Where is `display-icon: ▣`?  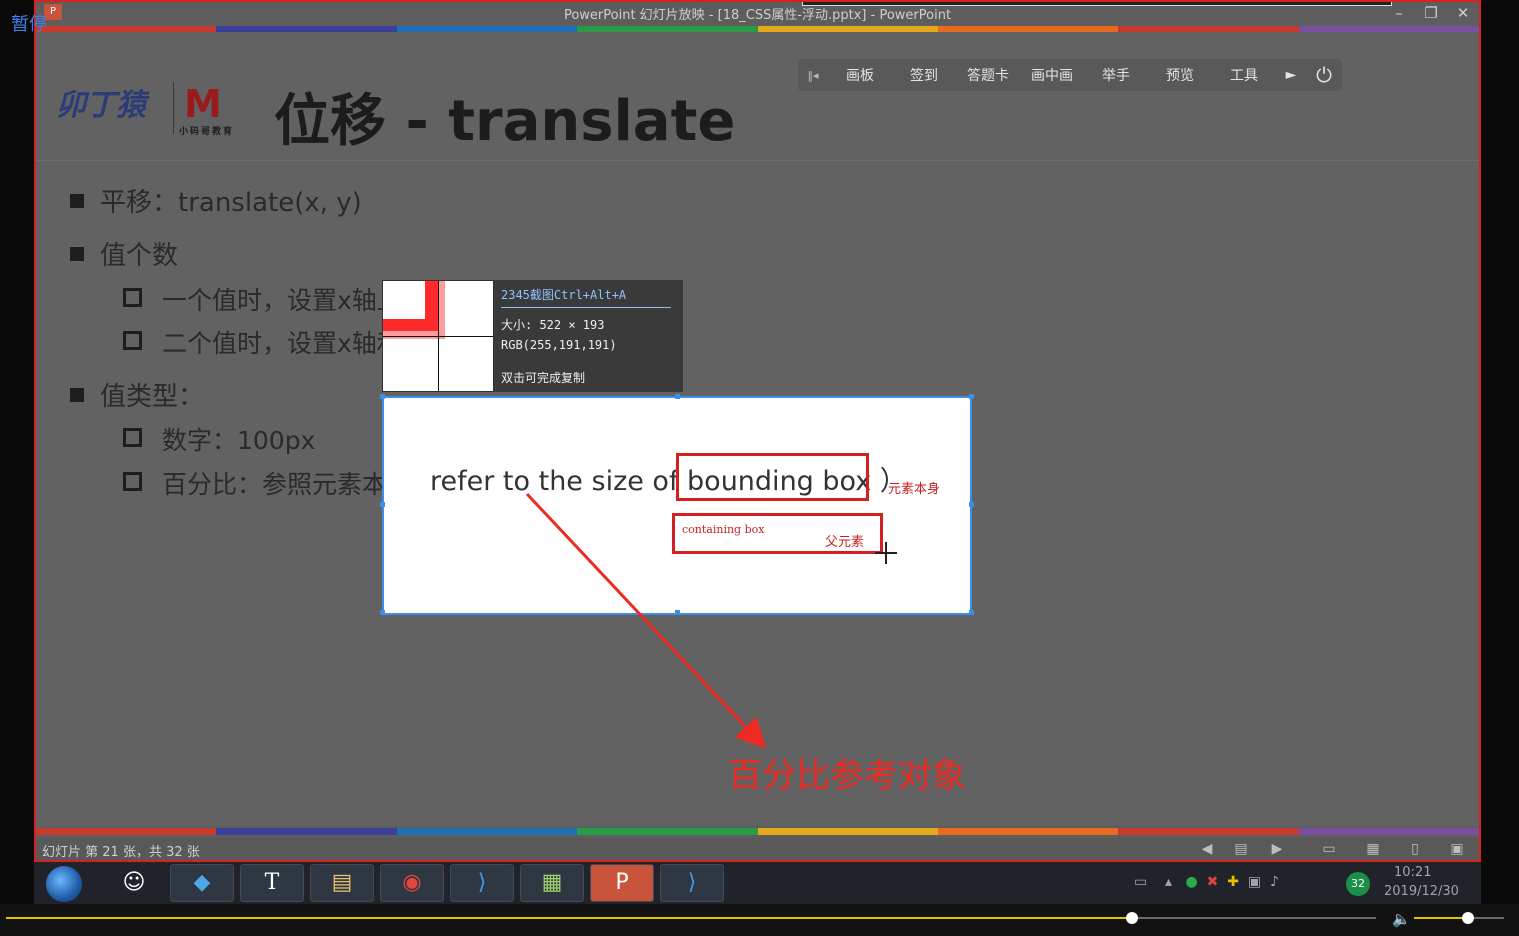
display-icon: ▣ is located at coordinates (1254, 882).